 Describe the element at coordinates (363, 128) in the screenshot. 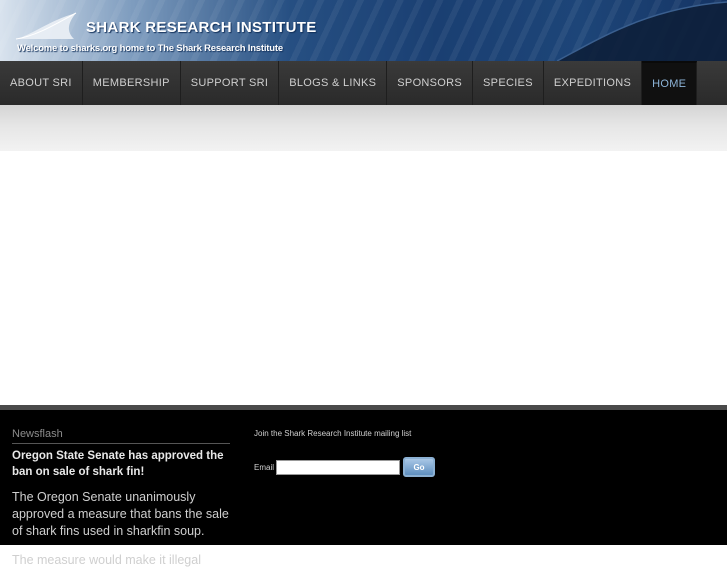

I see `sub-navigation-bar` at that location.